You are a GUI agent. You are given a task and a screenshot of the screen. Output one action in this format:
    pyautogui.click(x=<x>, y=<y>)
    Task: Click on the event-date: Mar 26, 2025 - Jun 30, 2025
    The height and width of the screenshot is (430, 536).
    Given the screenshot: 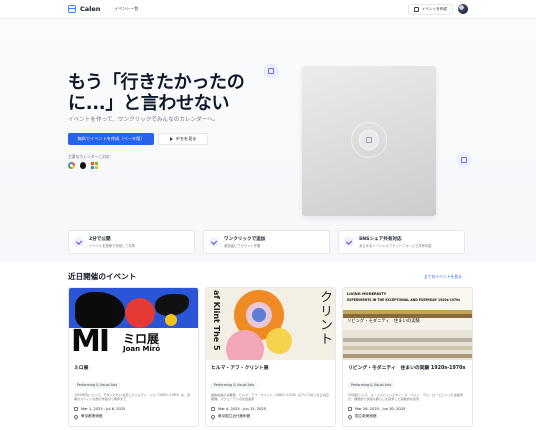 What is the action you would take?
    pyautogui.click(x=407, y=409)
    